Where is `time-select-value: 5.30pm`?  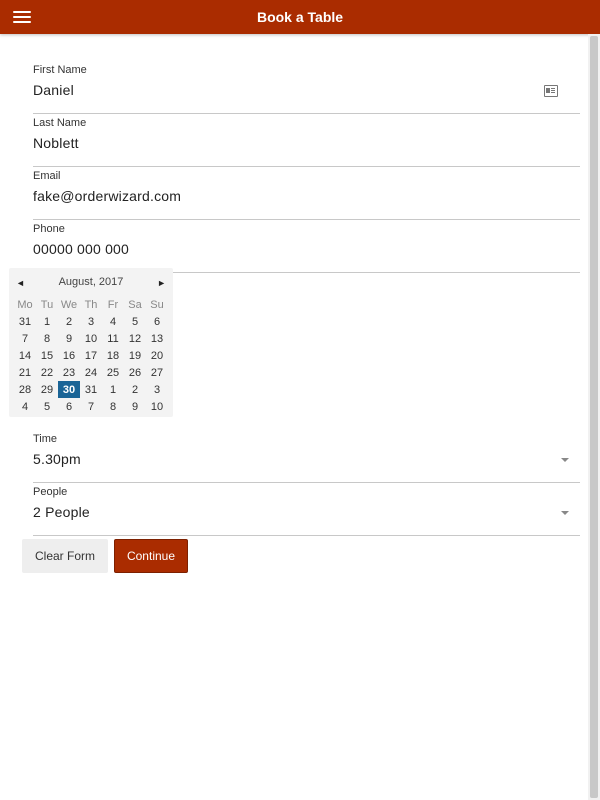
time-select-value: 5.30pm is located at coordinates (283, 459).